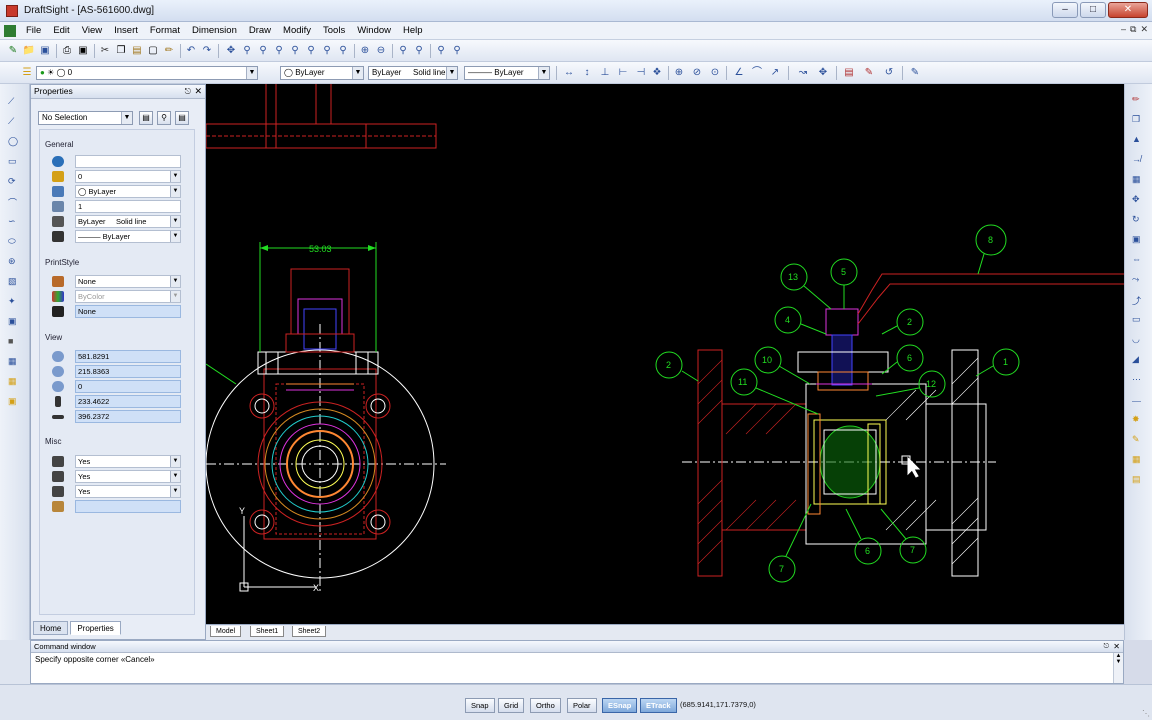  What do you see at coordinates (1106, 646) in the screenshot?
I see `pin-icon: ⎋` at bounding box center [1106, 646].